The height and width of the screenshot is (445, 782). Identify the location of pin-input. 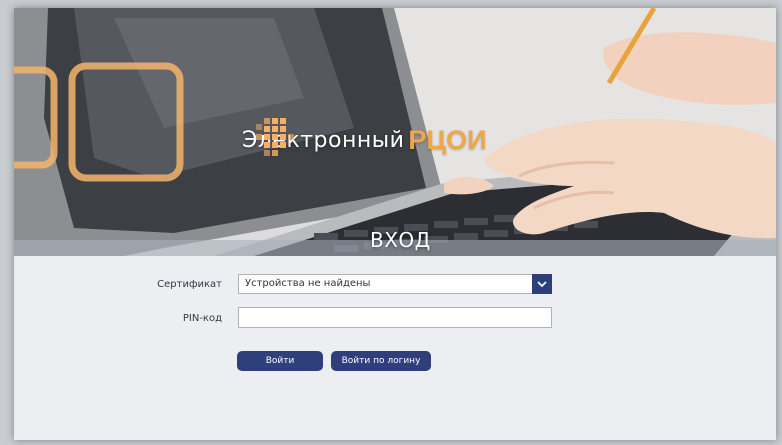
(395, 317).